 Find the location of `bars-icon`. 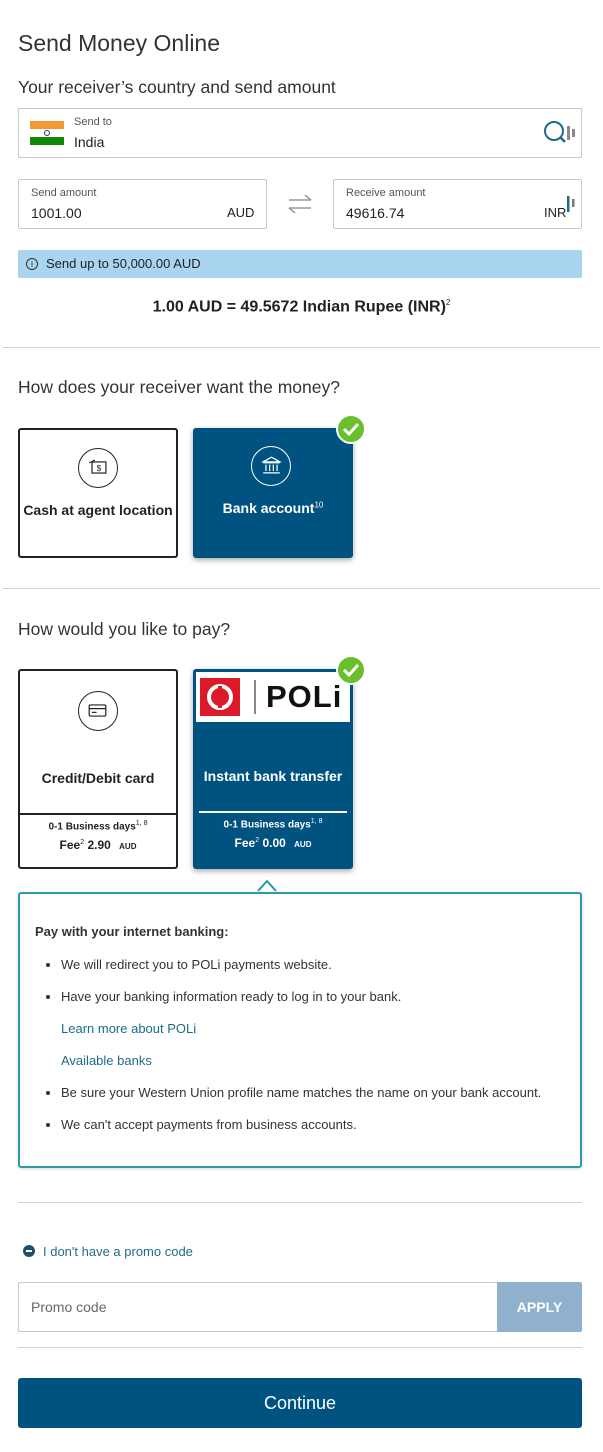

bars-icon is located at coordinates (572, 204).